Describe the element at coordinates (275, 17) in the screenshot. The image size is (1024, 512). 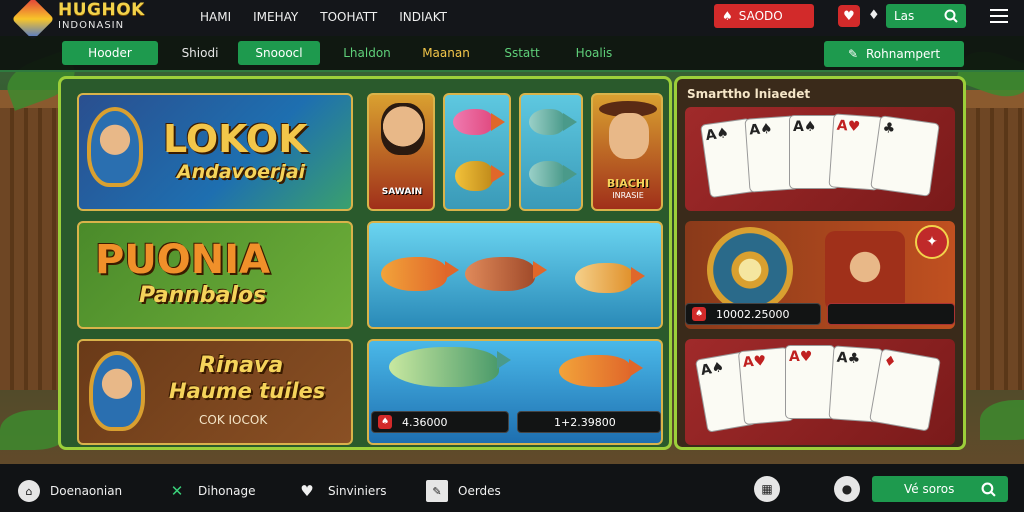
I see `top-nav-item: IMEHAY` at that location.